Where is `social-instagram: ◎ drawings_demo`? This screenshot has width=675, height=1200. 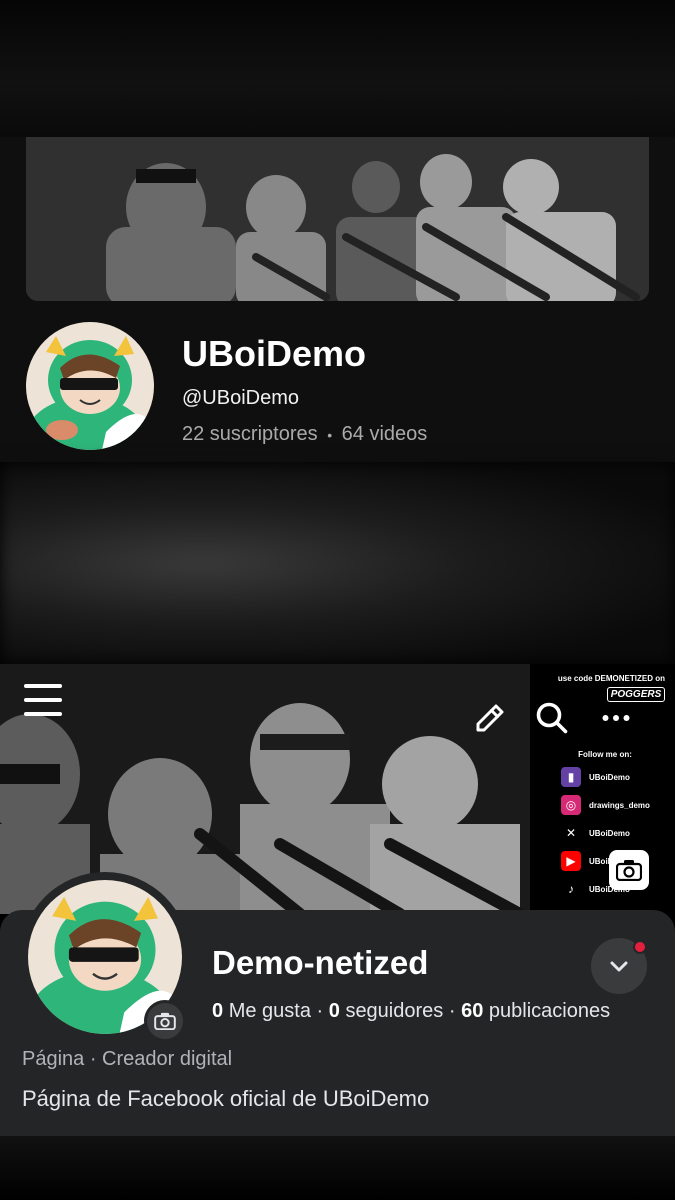
social-instagram: ◎ drawings_demo is located at coordinates (613, 805).